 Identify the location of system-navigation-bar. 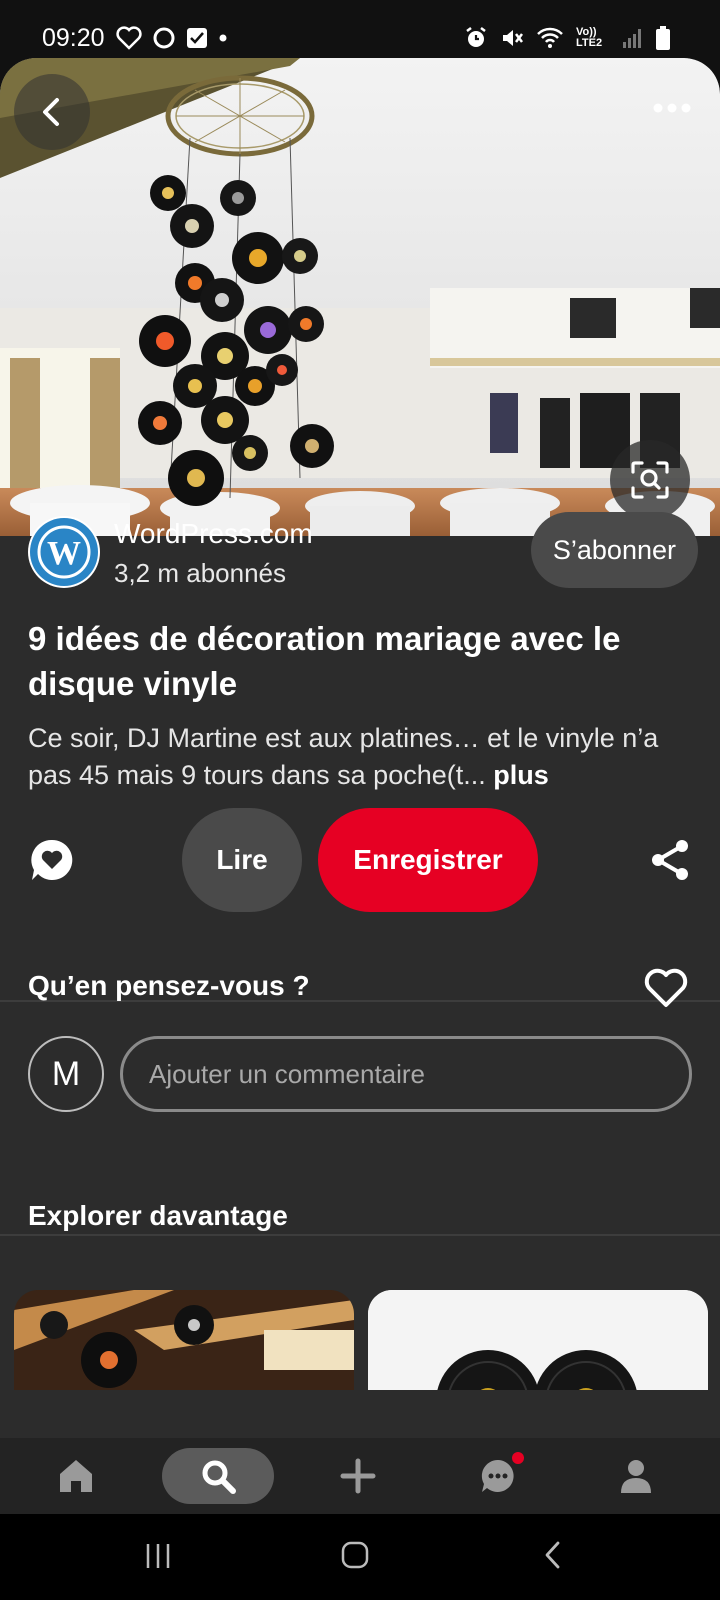
(360, 1557).